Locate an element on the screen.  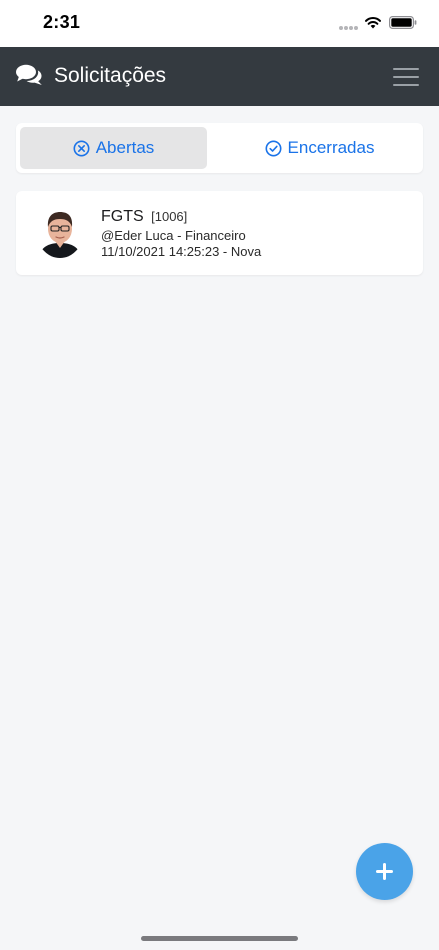
check-circle-icon is located at coordinates (273, 148).